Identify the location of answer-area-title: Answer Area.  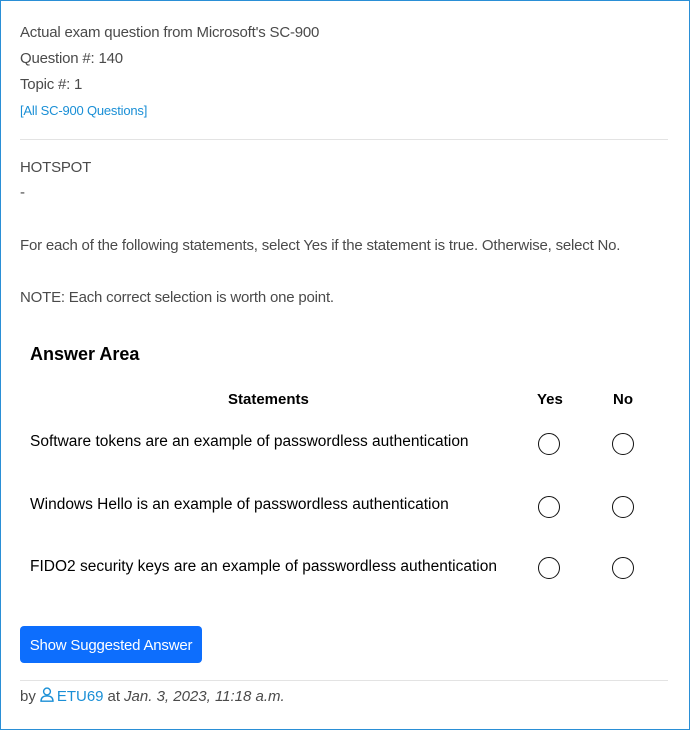
(85, 354).